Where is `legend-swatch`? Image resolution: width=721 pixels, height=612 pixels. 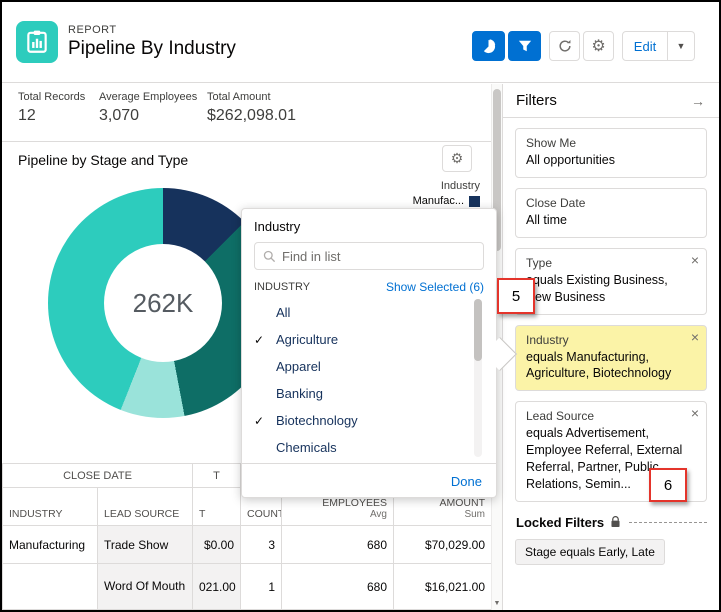 legend-swatch is located at coordinates (474, 201).